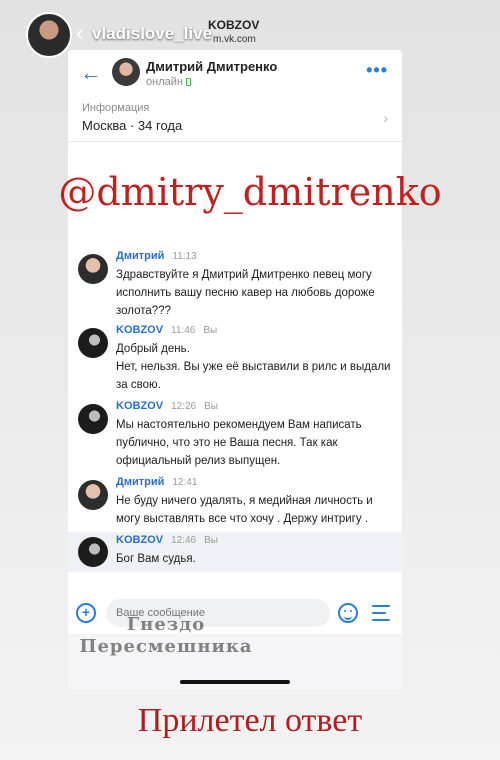  I want to click on message-header: Дмитрий 11:13, so click(156, 256).